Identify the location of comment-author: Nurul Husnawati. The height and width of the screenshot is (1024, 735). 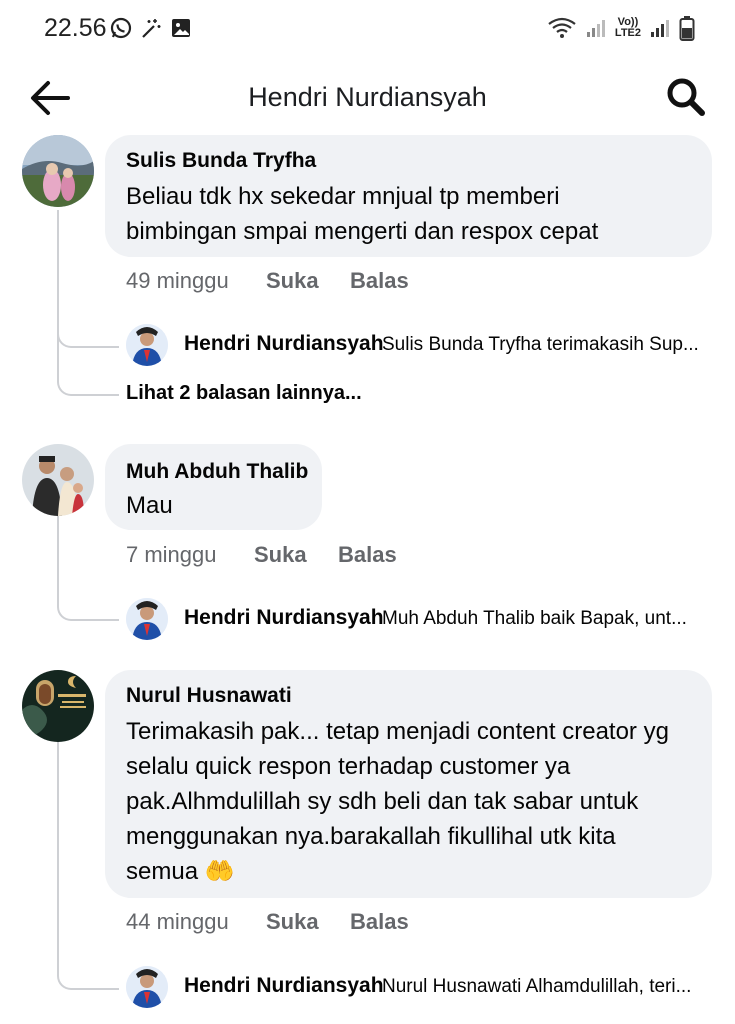
(209, 696).